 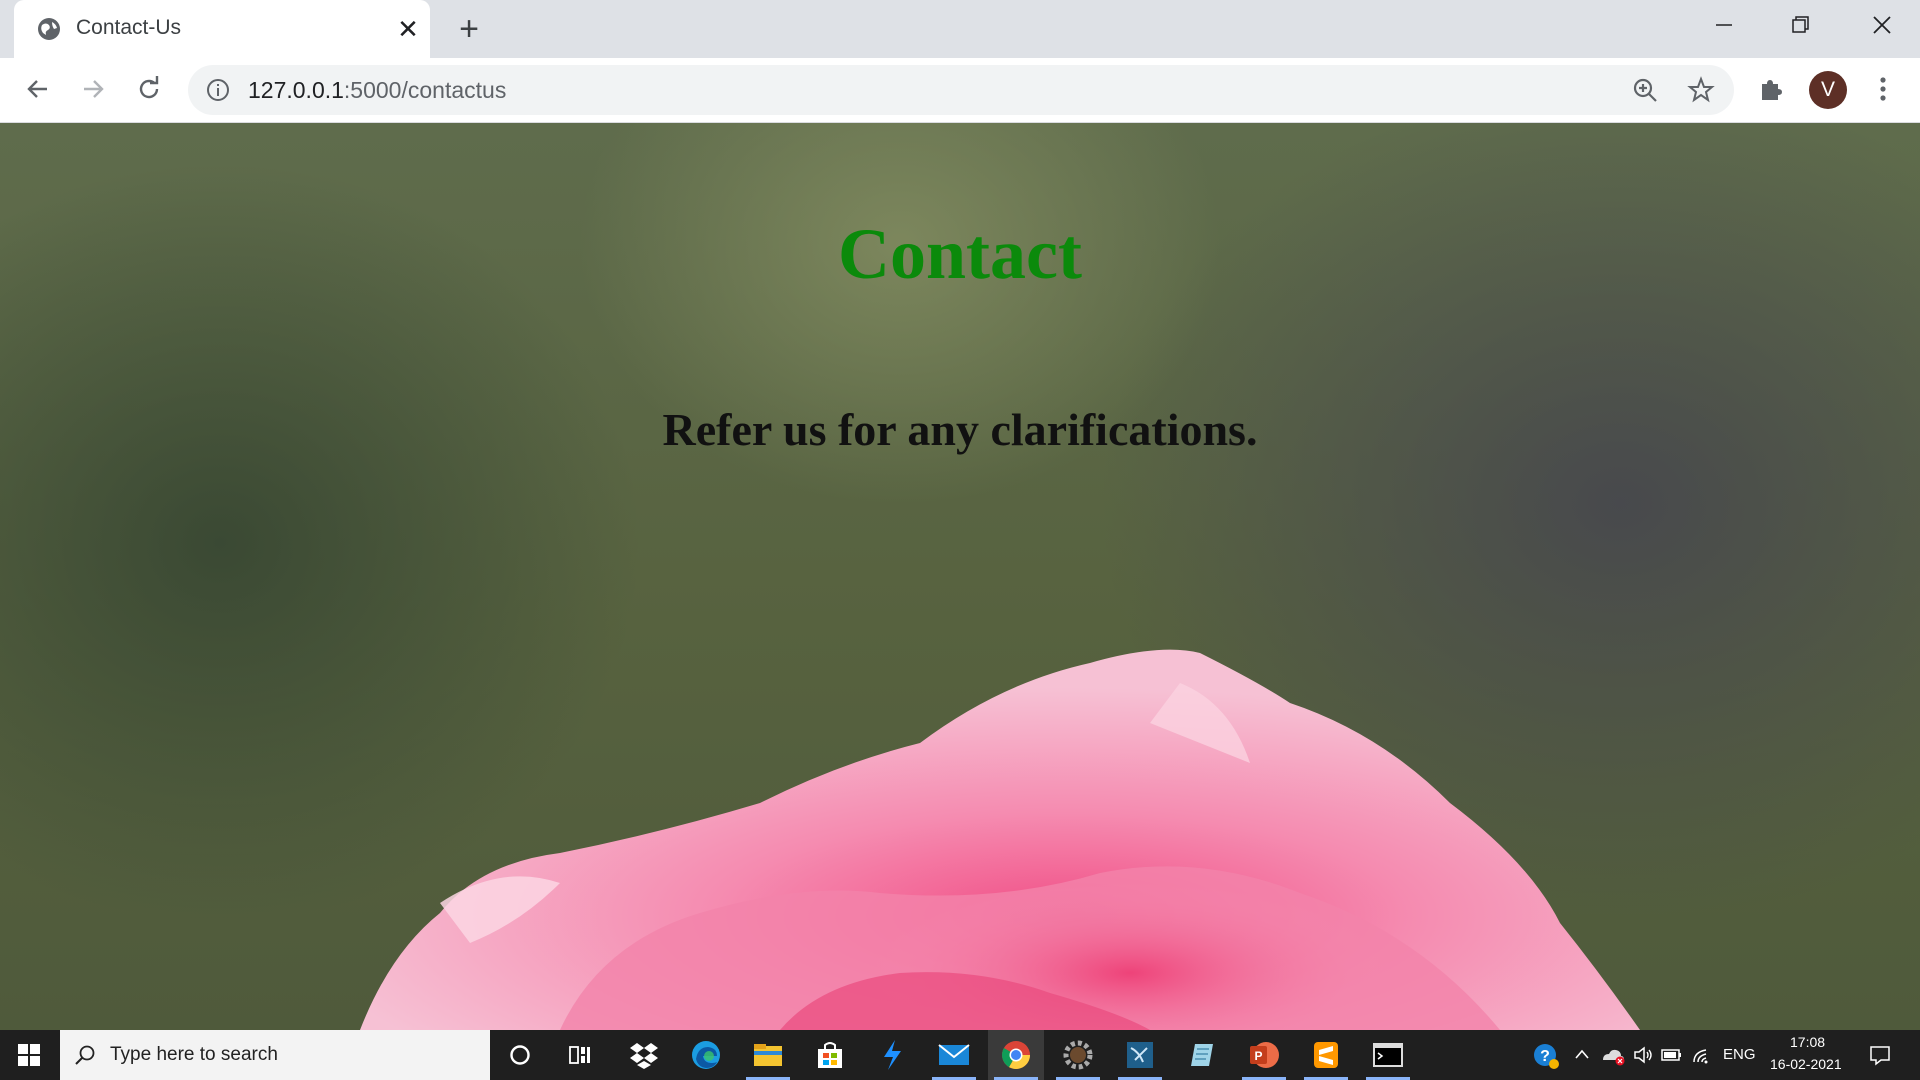 What do you see at coordinates (1771, 89) in the screenshot?
I see `extensions-puzzle-icon` at bounding box center [1771, 89].